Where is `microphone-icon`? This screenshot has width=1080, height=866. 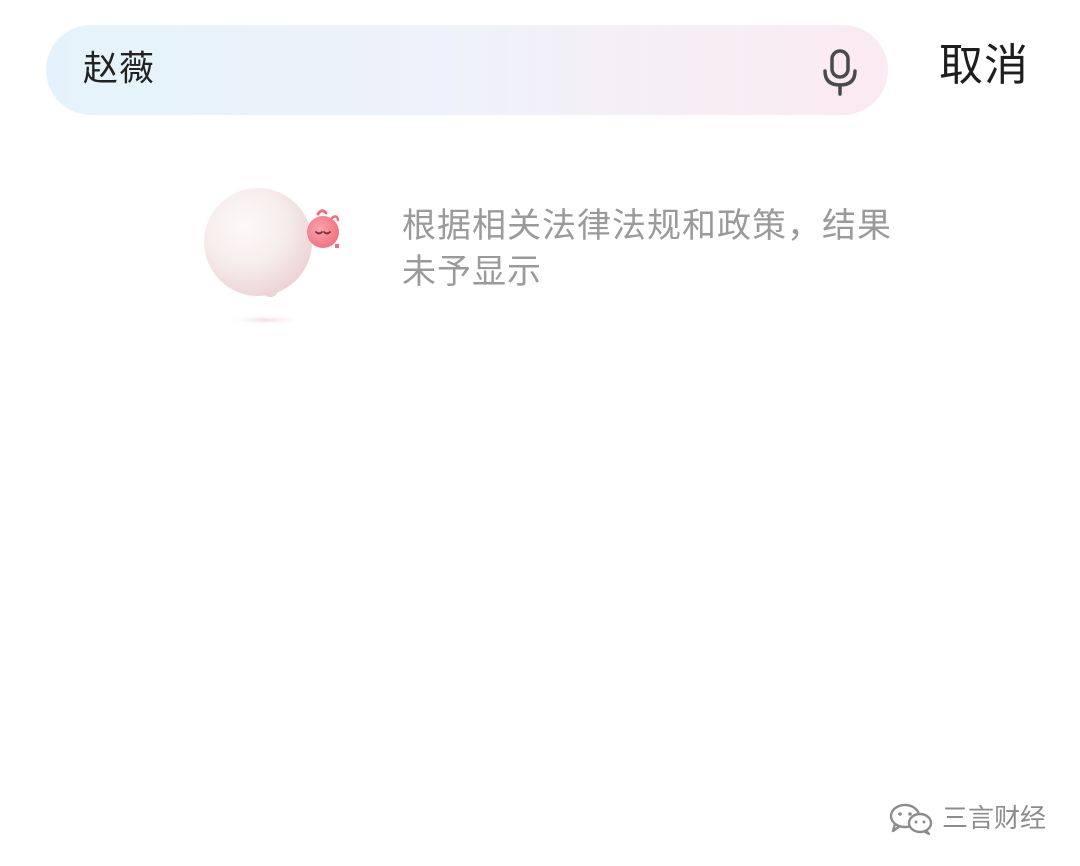 microphone-icon is located at coordinates (840, 72).